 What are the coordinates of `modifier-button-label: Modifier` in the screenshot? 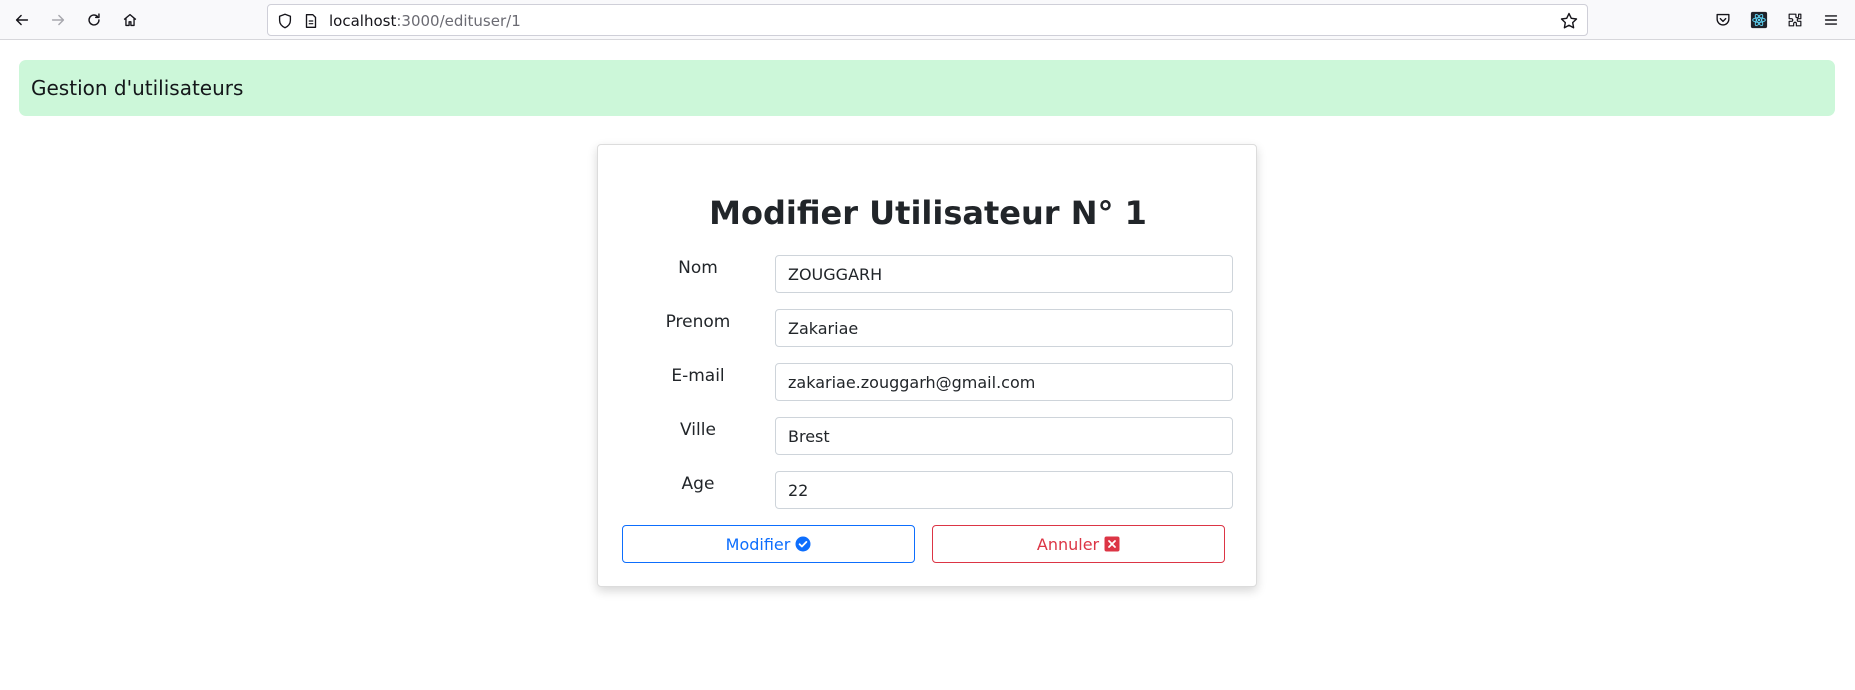 It's located at (758, 544).